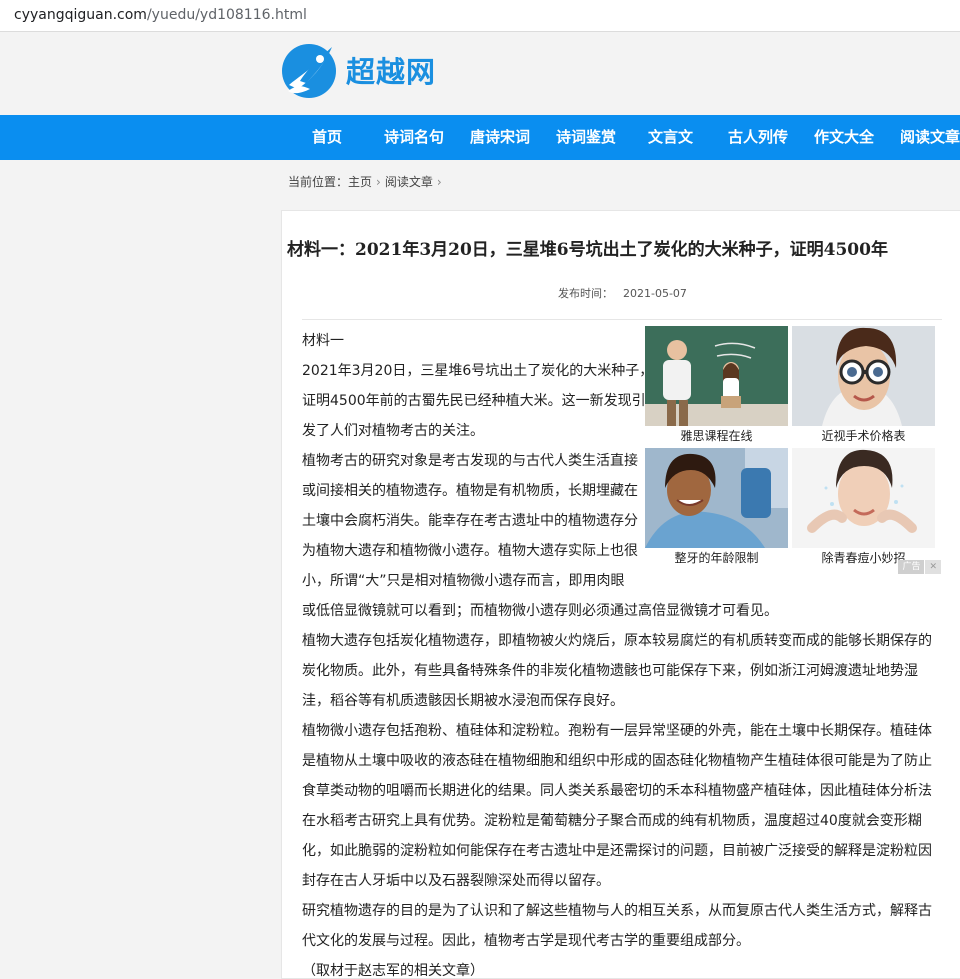  I want to click on teacher-classroom-photo-icon, so click(716, 376).